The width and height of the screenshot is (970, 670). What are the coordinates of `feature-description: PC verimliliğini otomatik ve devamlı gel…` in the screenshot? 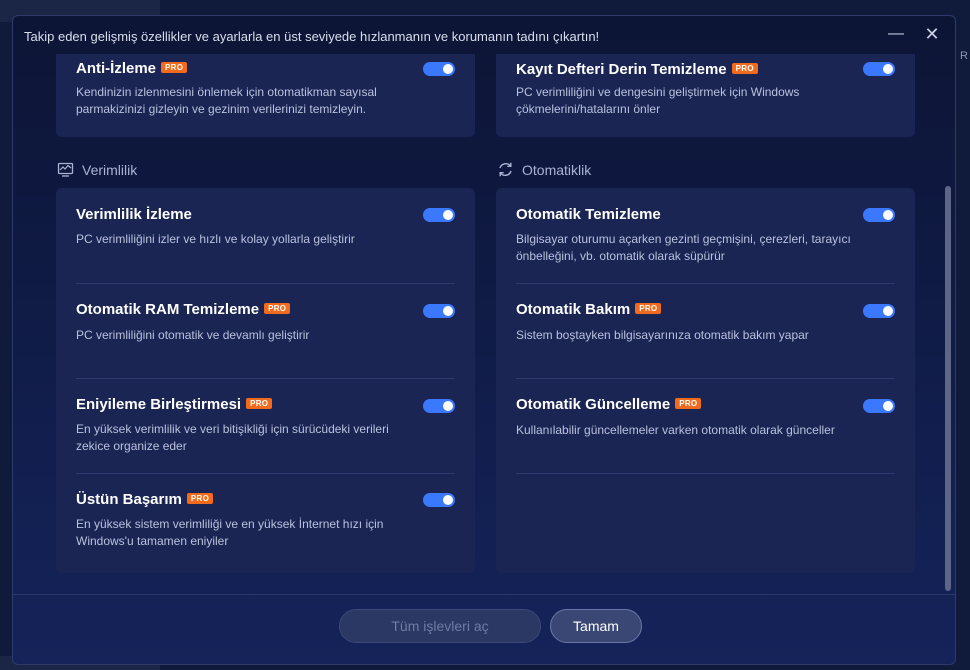 It's located at (193, 335).